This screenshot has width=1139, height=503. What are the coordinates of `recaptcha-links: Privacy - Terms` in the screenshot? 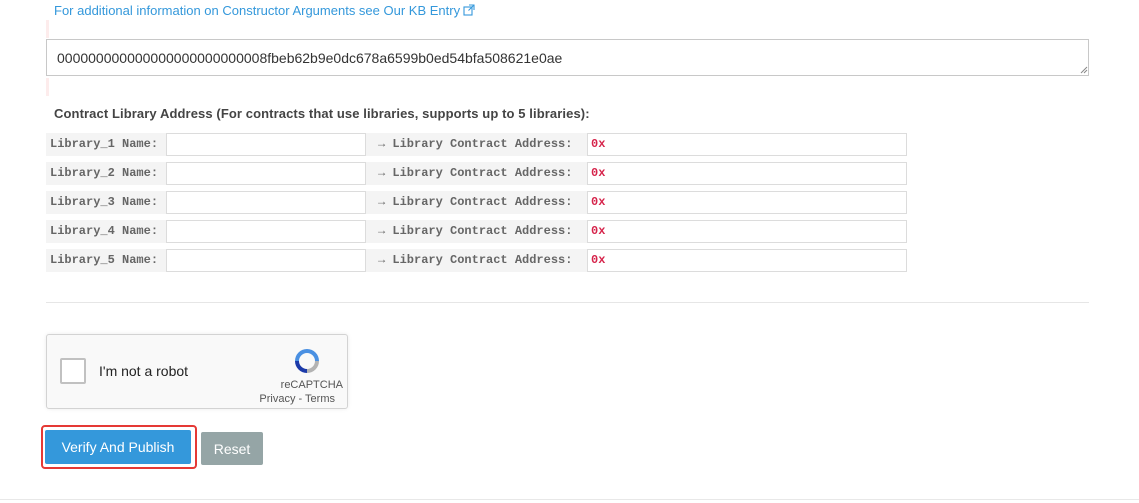 It's located at (297, 399).